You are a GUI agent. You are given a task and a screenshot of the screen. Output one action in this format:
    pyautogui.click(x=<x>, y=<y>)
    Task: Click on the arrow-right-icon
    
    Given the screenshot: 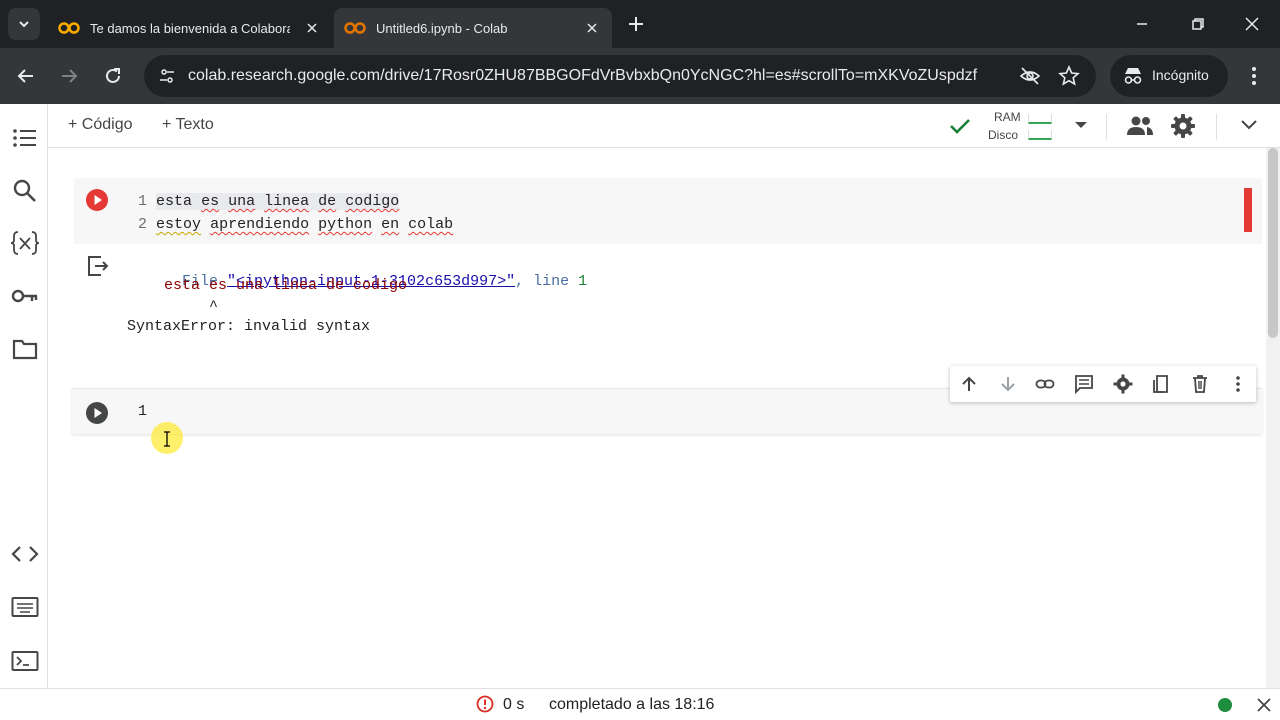 What is the action you would take?
    pyautogui.click(x=70, y=76)
    